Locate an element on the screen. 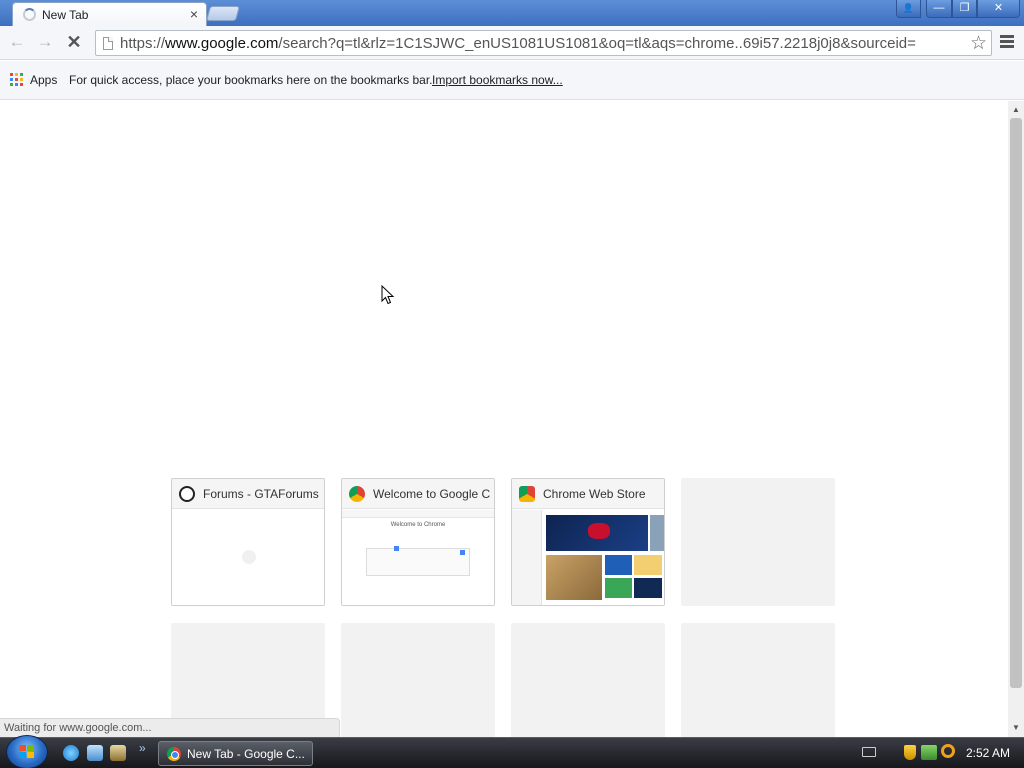 This screenshot has height=768, width=1024. page-icon is located at coordinates (108, 43).